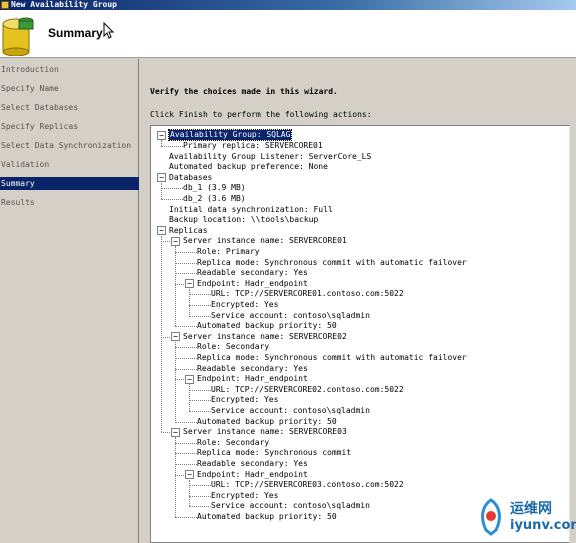 This screenshot has height=543, width=576. I want to click on sidebar-item-introduction: Introduction, so click(69, 69).